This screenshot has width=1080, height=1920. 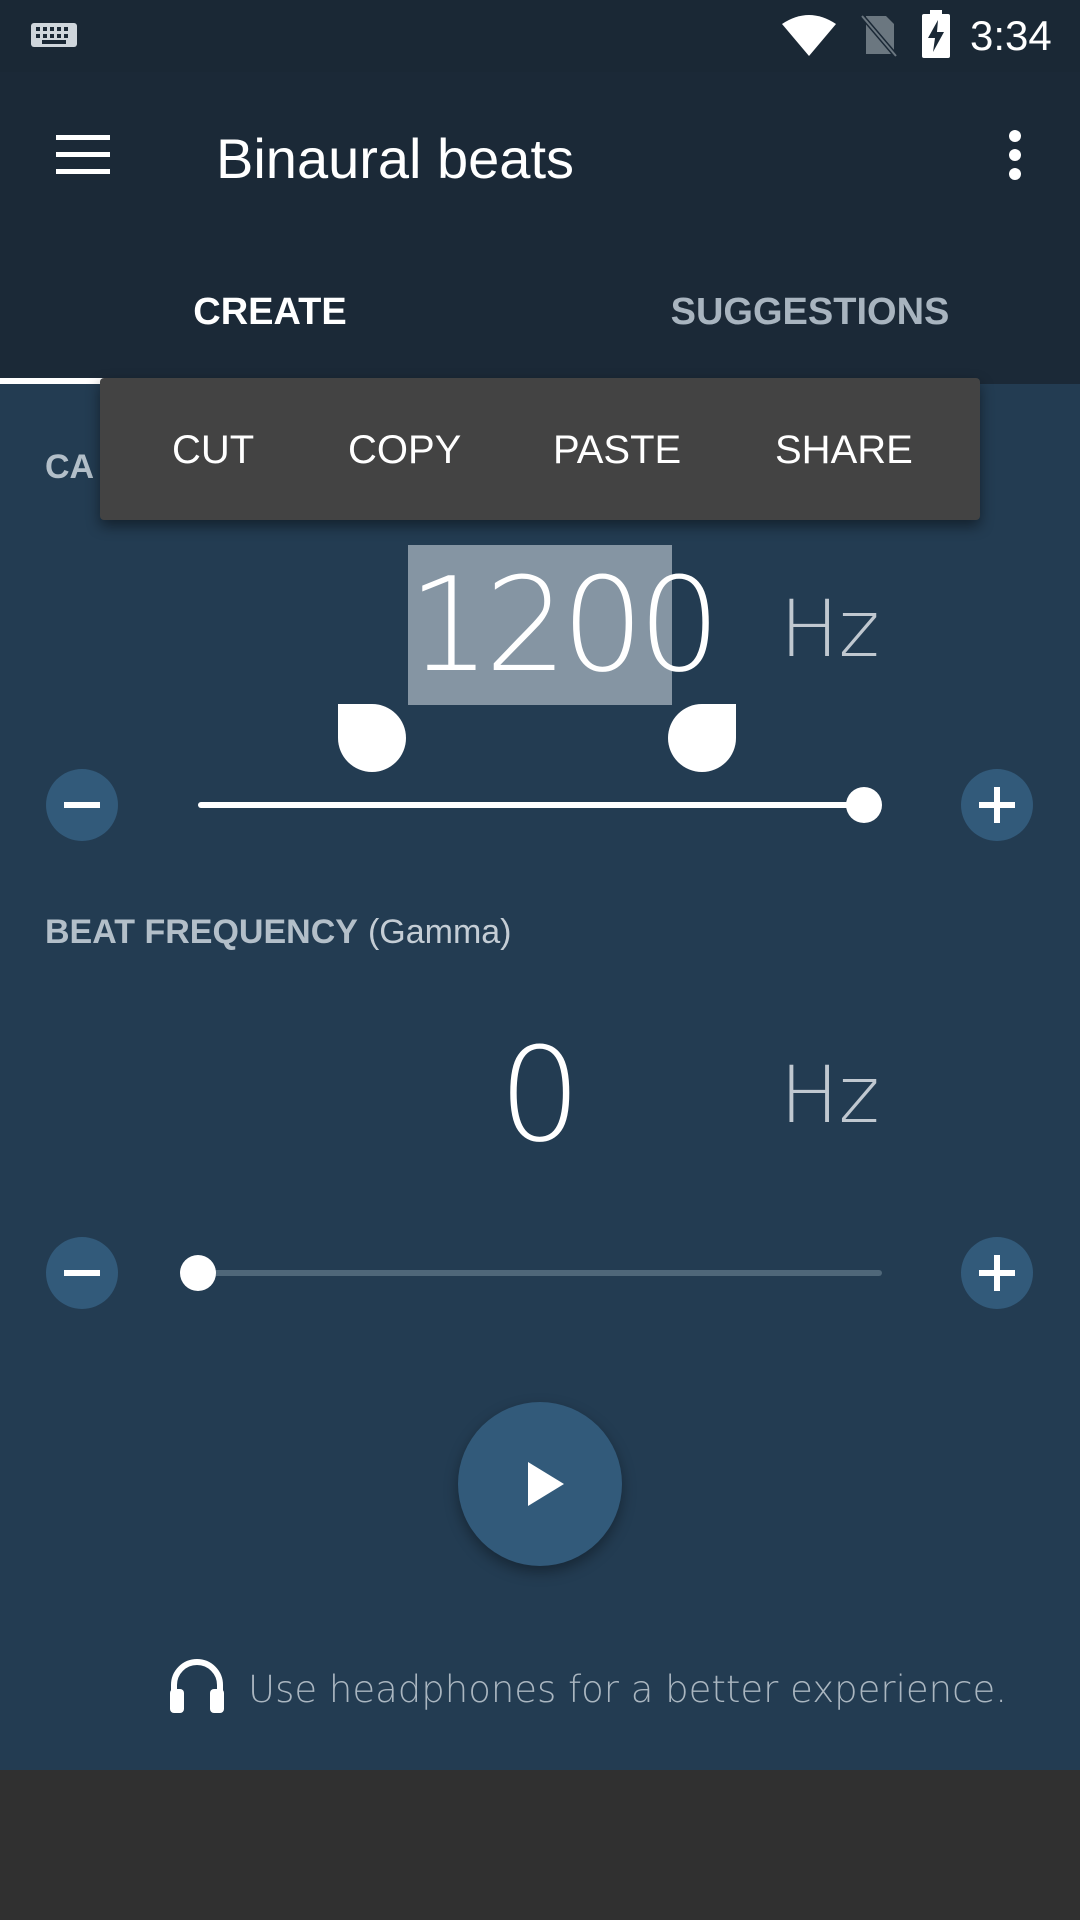 I want to click on tab-suggestions: SUGGESTIONS, so click(x=810, y=312).